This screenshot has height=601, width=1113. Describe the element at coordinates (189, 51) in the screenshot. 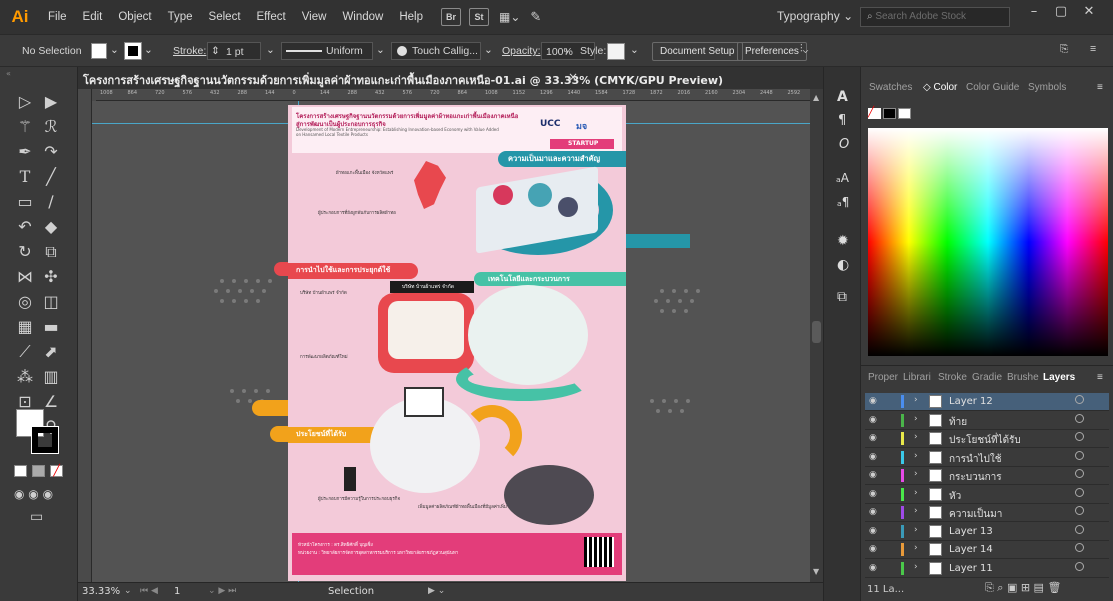

I see `stroke-label: Stroke:` at that location.